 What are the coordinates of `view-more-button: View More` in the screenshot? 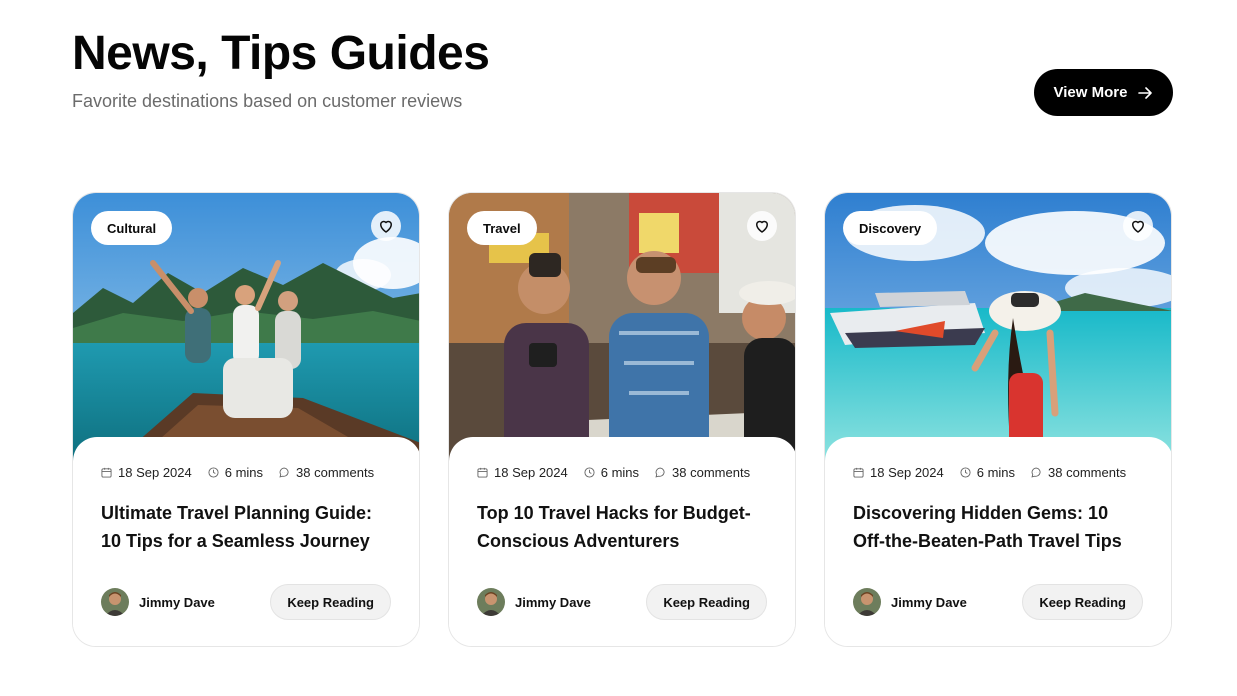 It's located at (1103, 92).